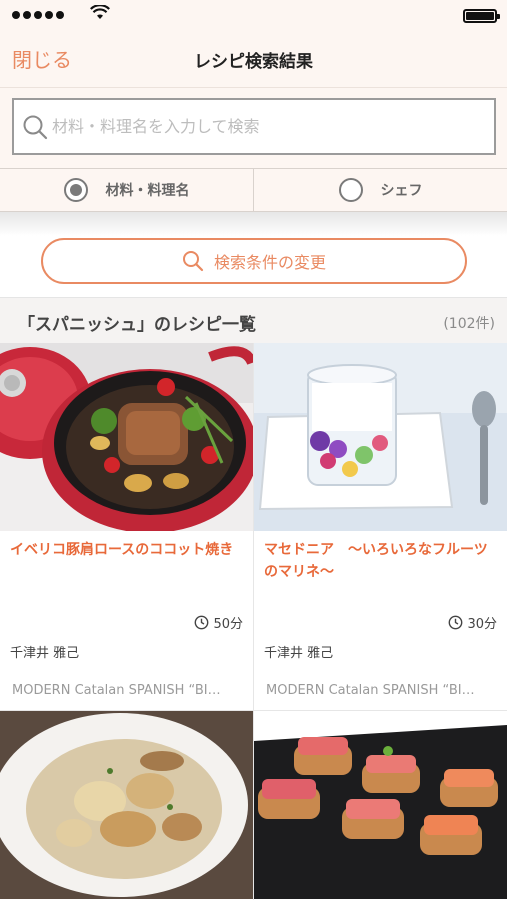  I want to click on recipe-time: 50分, so click(218, 622).